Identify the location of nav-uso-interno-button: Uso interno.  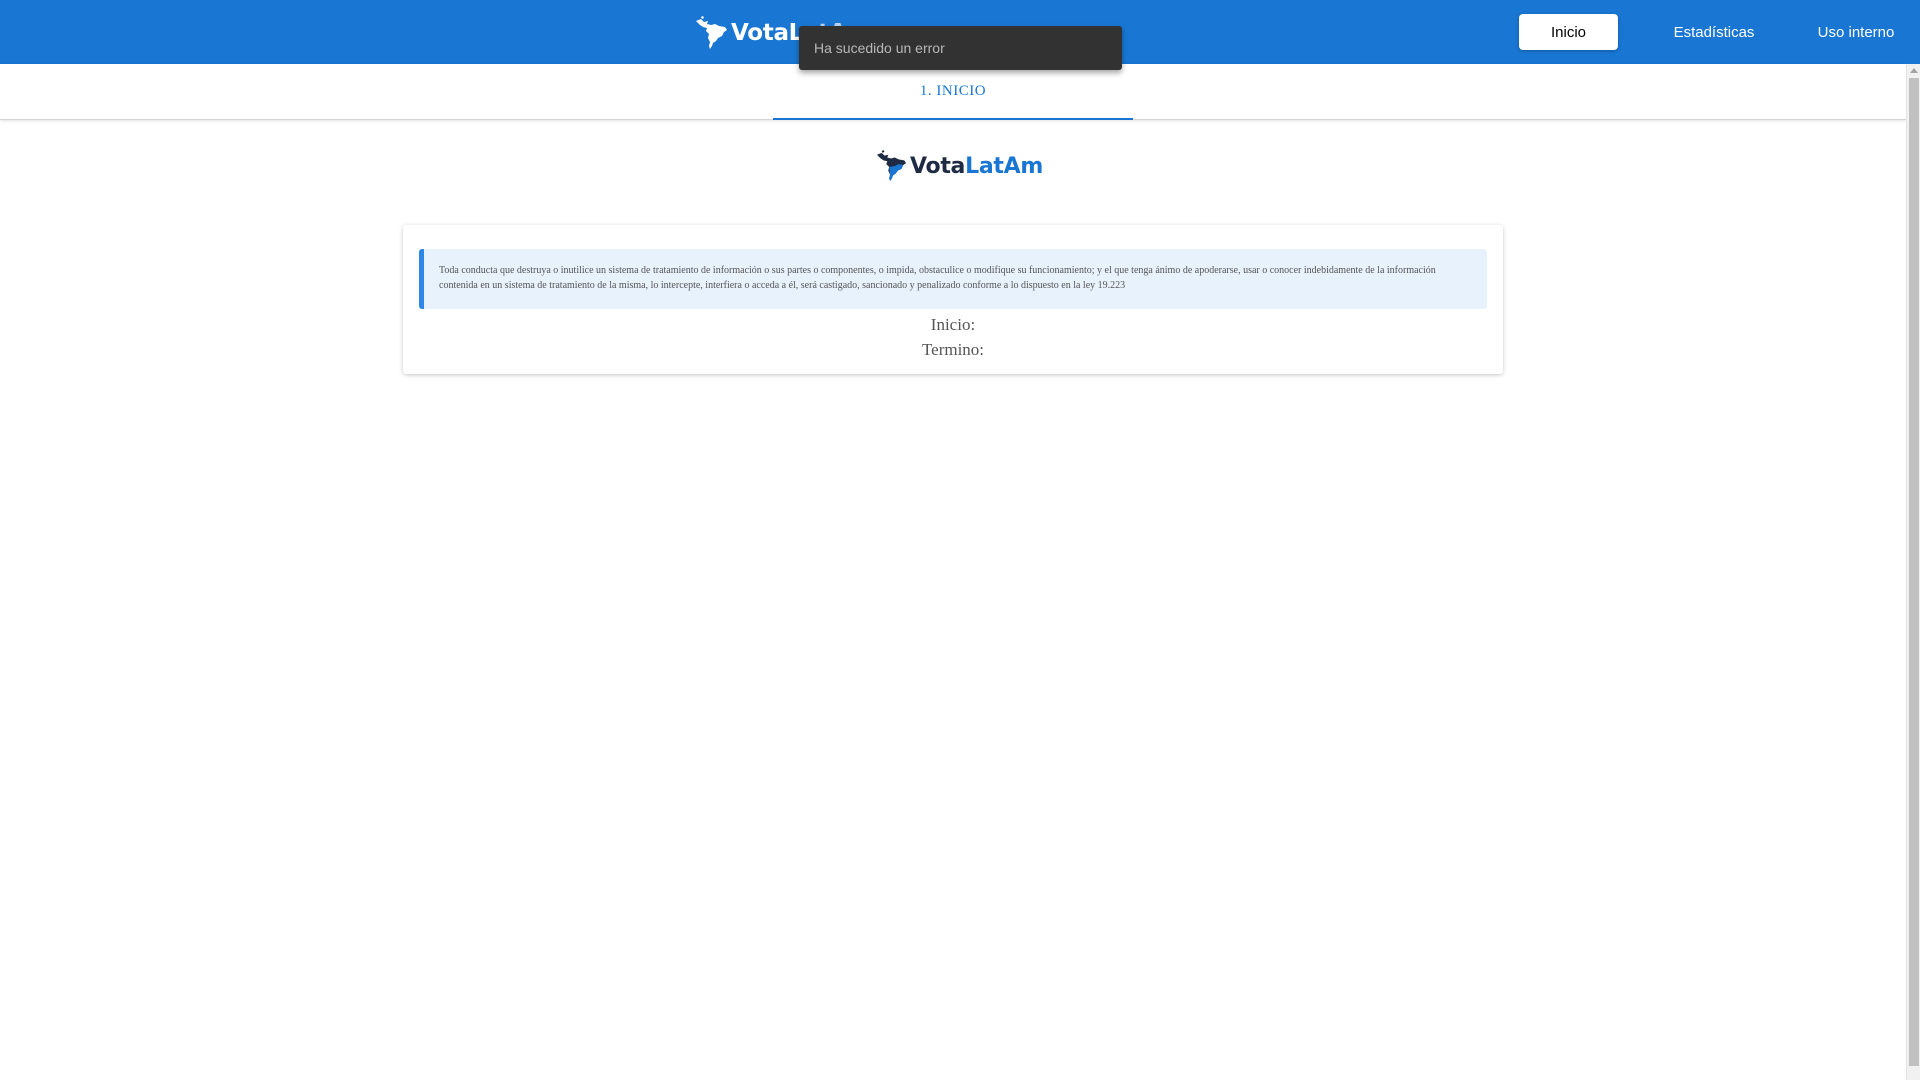
(1856, 32).